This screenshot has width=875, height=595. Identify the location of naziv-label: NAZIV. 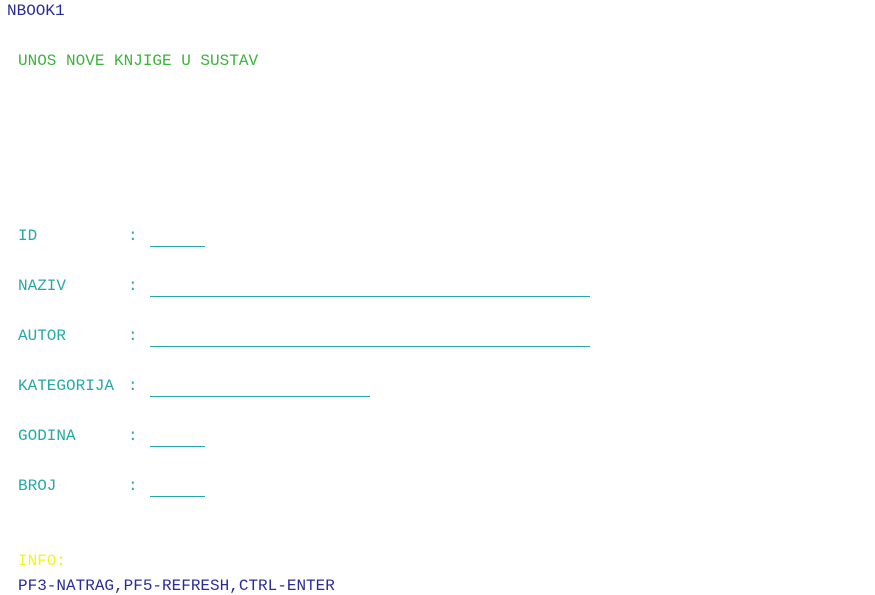
(42, 286).